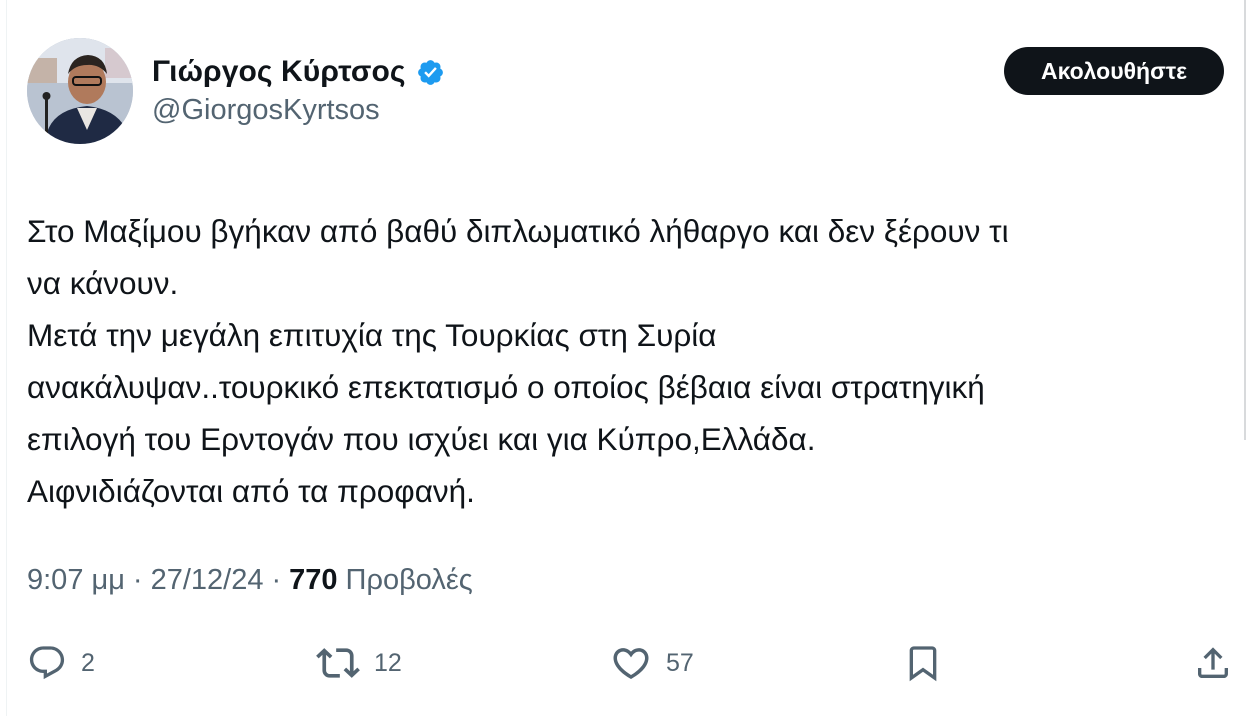 Image resolution: width=1249 pixels, height=716 pixels. Describe the element at coordinates (388, 662) in the screenshot. I see `retweet-count: 12` at that location.